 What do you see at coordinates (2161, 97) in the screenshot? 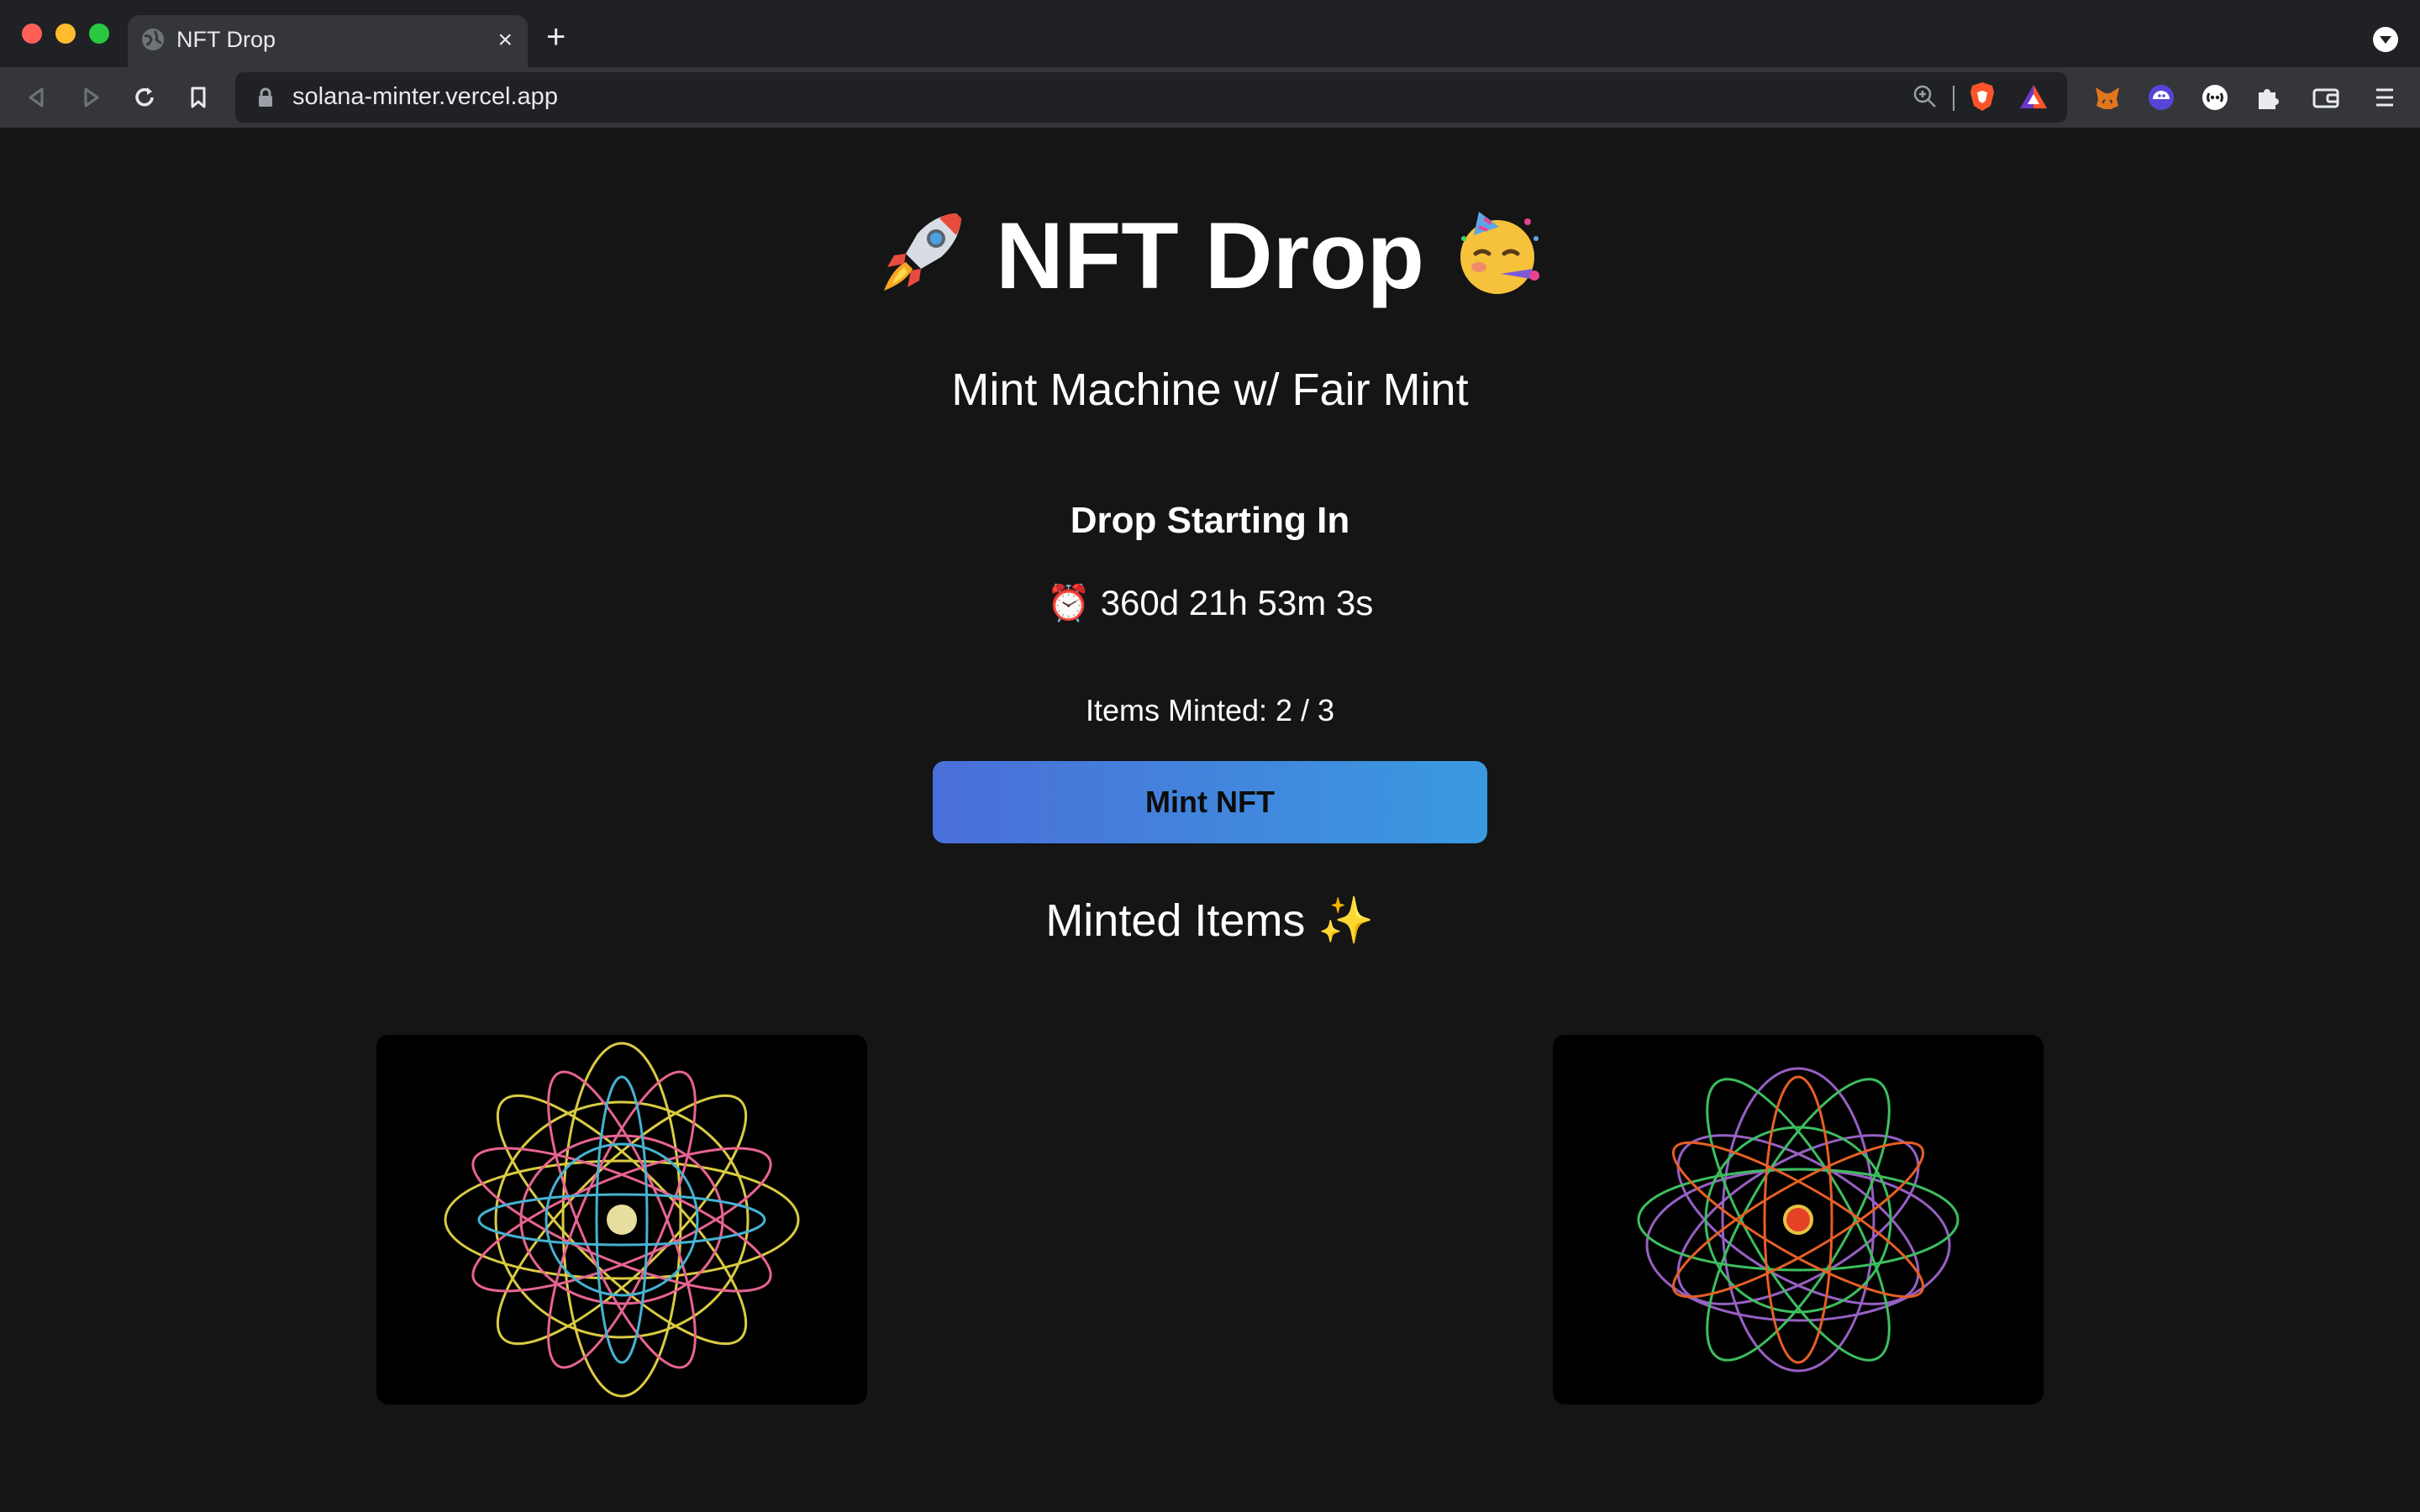
I see `phantom-icon` at bounding box center [2161, 97].